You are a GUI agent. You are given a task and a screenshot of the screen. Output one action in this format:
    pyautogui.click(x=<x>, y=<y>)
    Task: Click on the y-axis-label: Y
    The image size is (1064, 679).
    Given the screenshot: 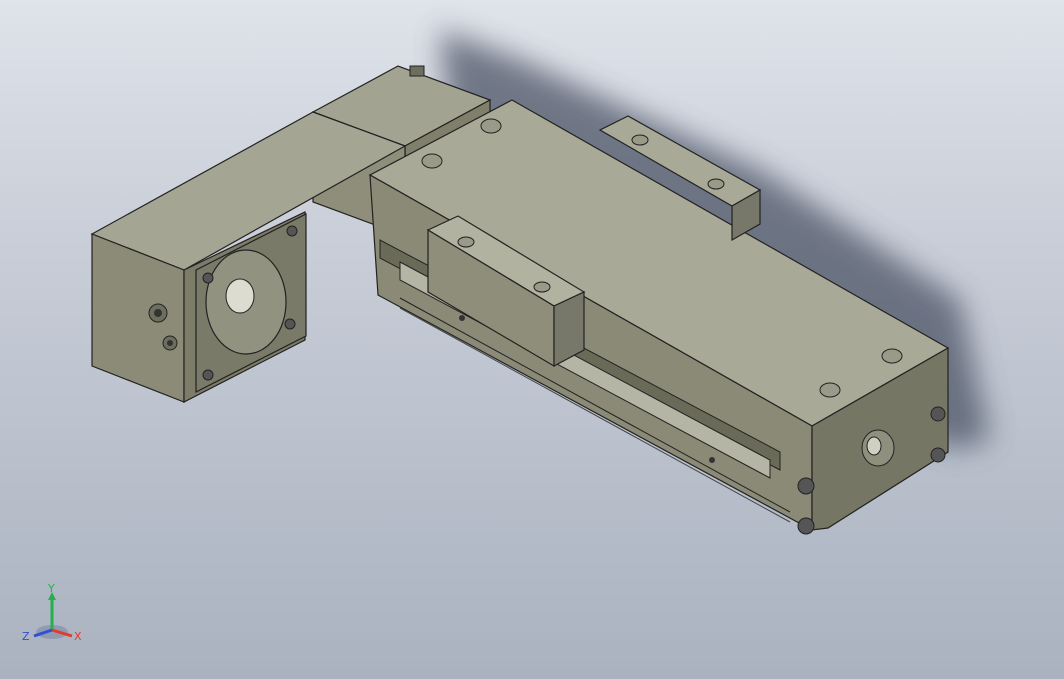 What is the action you would take?
    pyautogui.click(x=51, y=589)
    